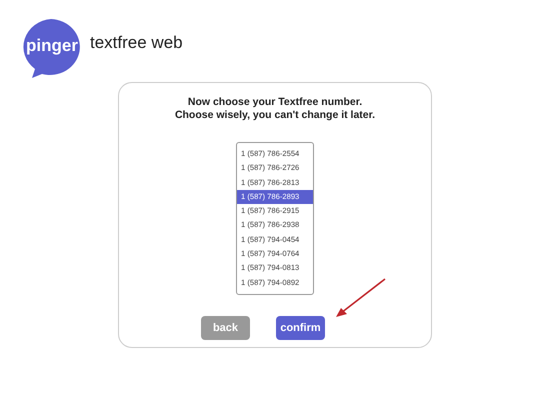 This screenshot has height=410, width=540. What do you see at coordinates (275, 102) in the screenshot?
I see `heading-text: Now choose your Textfree number.` at bounding box center [275, 102].